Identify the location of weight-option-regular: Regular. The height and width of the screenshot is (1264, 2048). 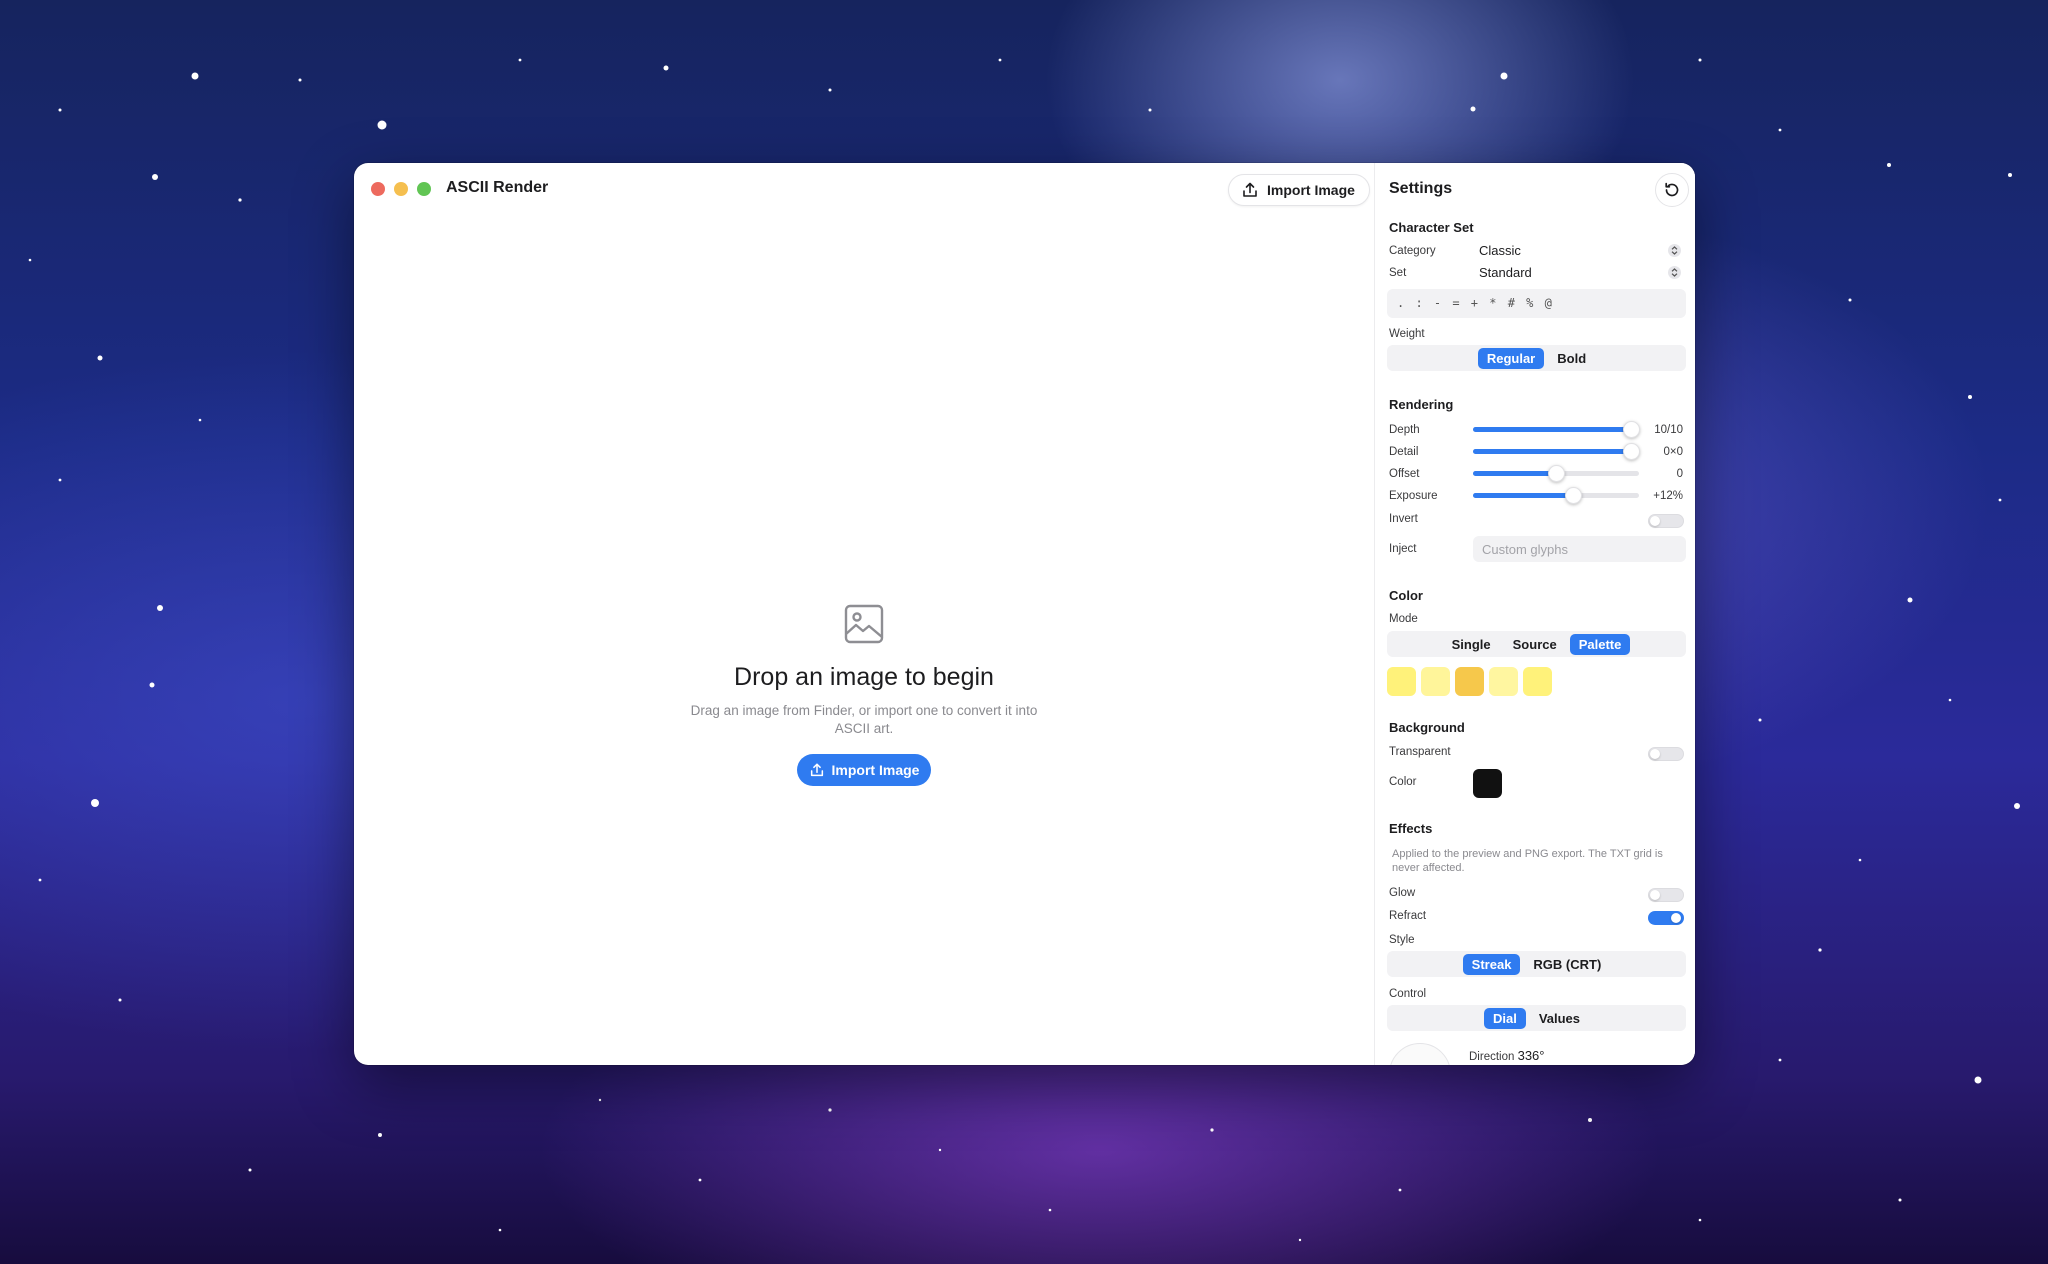
(1511, 358).